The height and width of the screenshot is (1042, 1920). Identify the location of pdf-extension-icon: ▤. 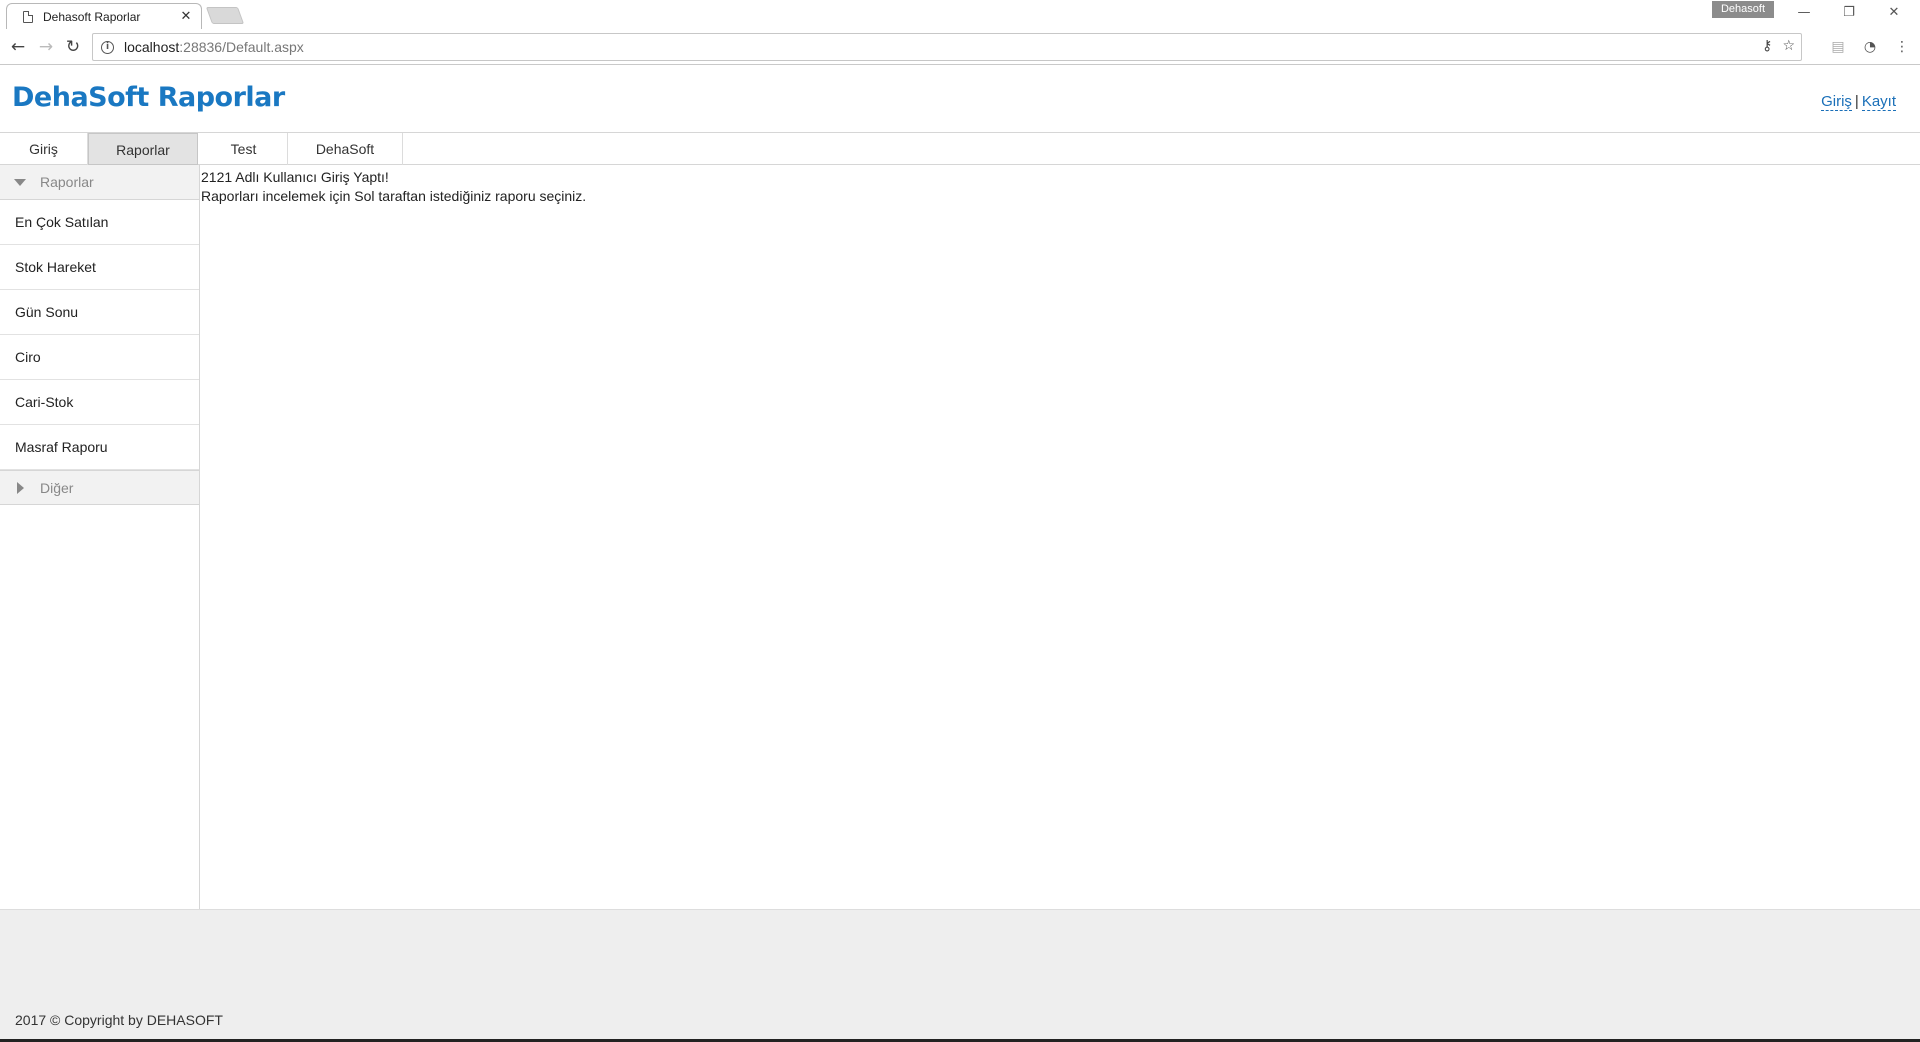
(1838, 47).